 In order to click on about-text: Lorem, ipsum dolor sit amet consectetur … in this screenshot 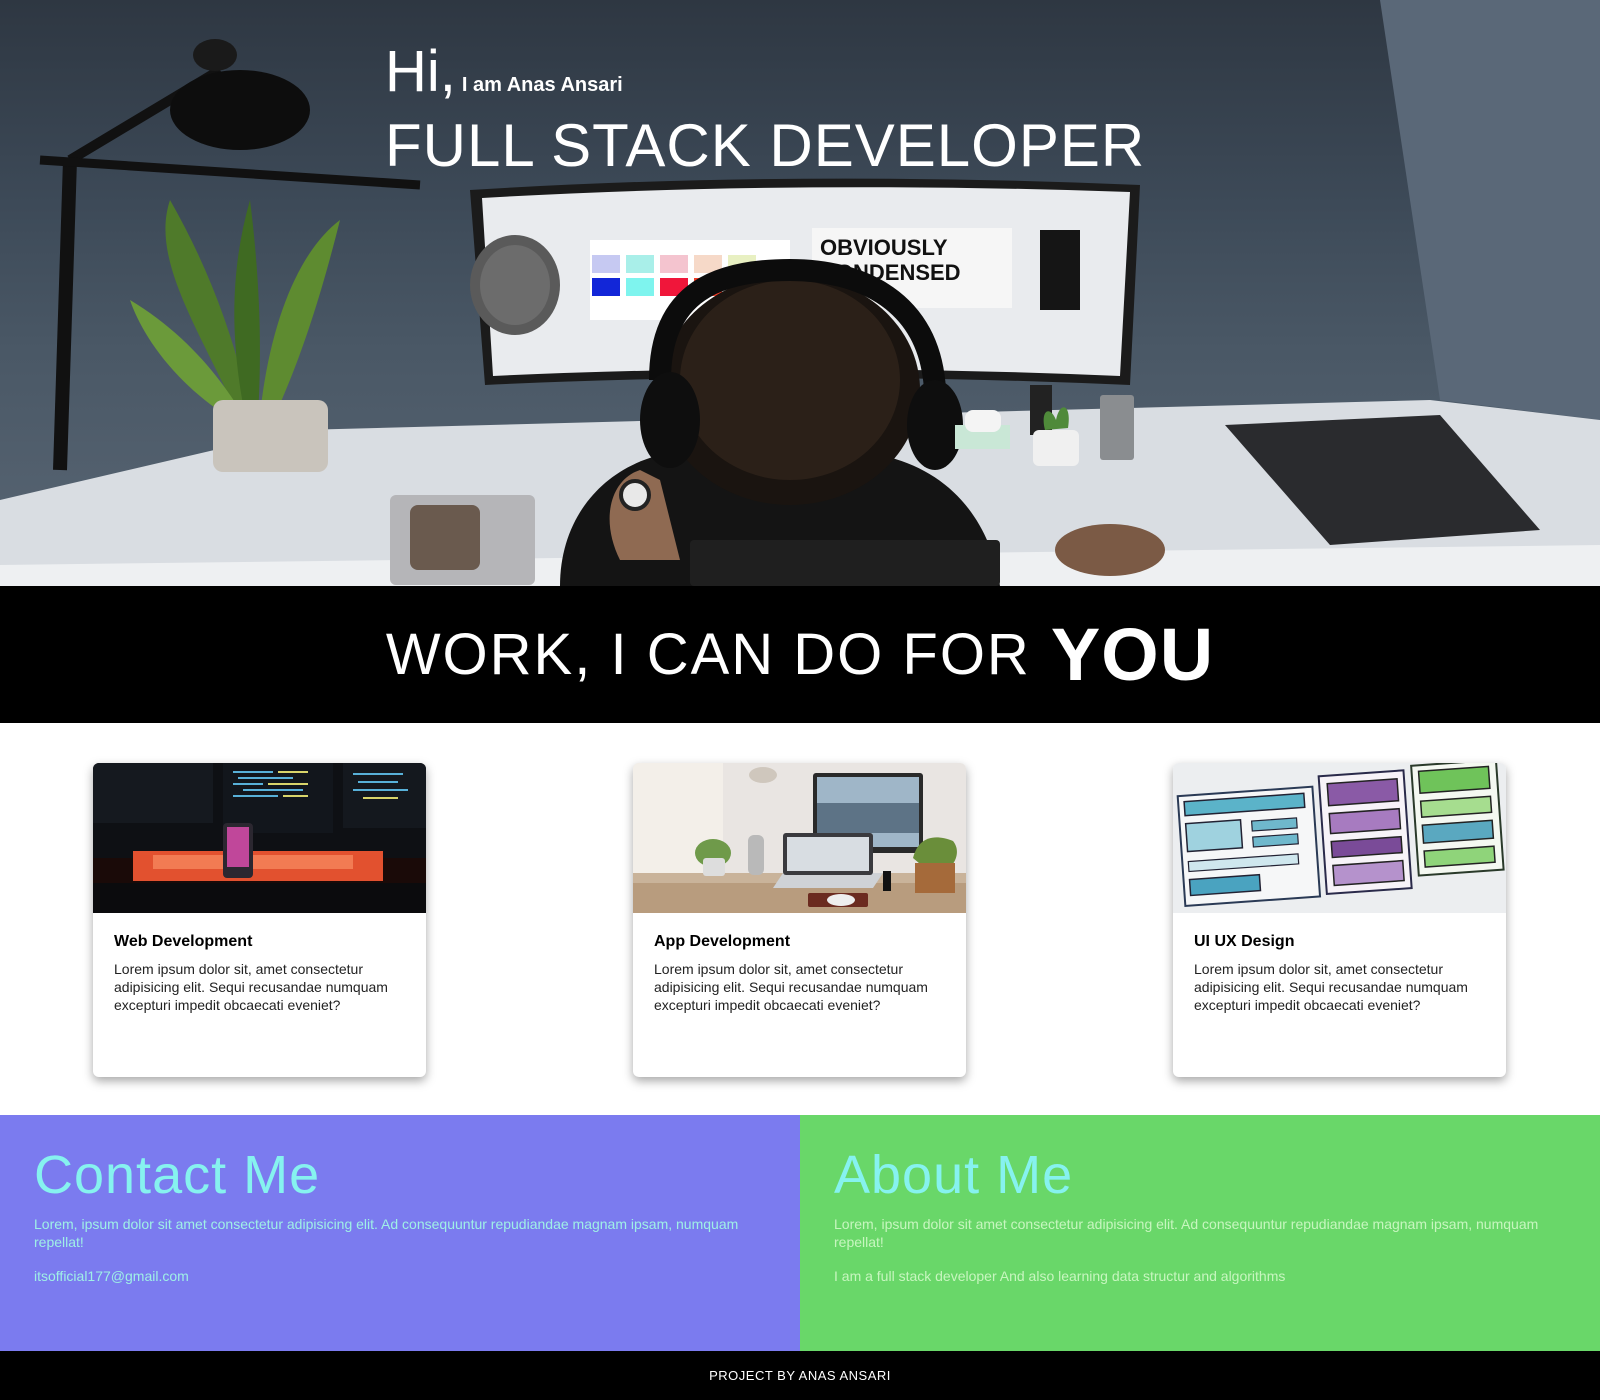, I will do `click(1186, 1233)`.